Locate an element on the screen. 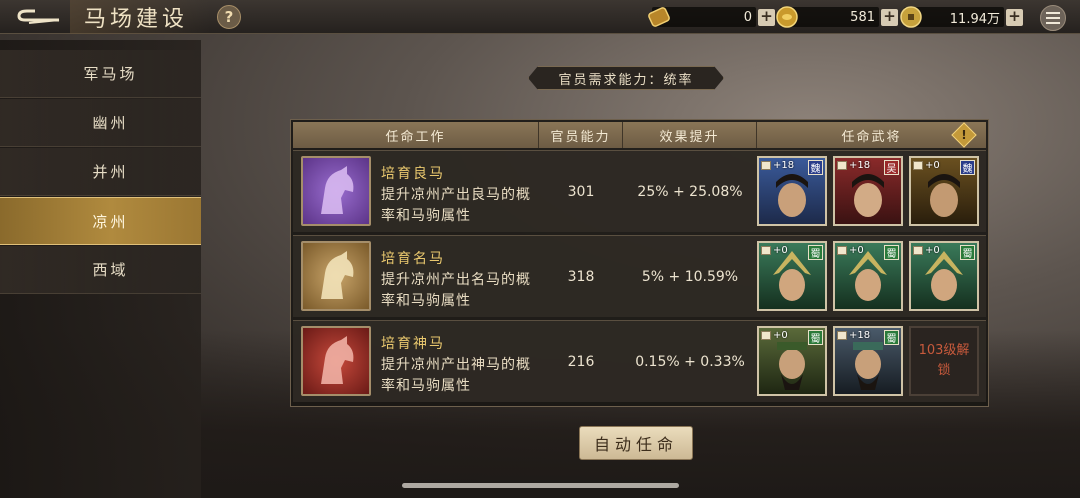 The width and height of the screenshot is (1080, 498). task-description: 提升凉州产出神马的概率和马驹属性 is located at coordinates (456, 375).